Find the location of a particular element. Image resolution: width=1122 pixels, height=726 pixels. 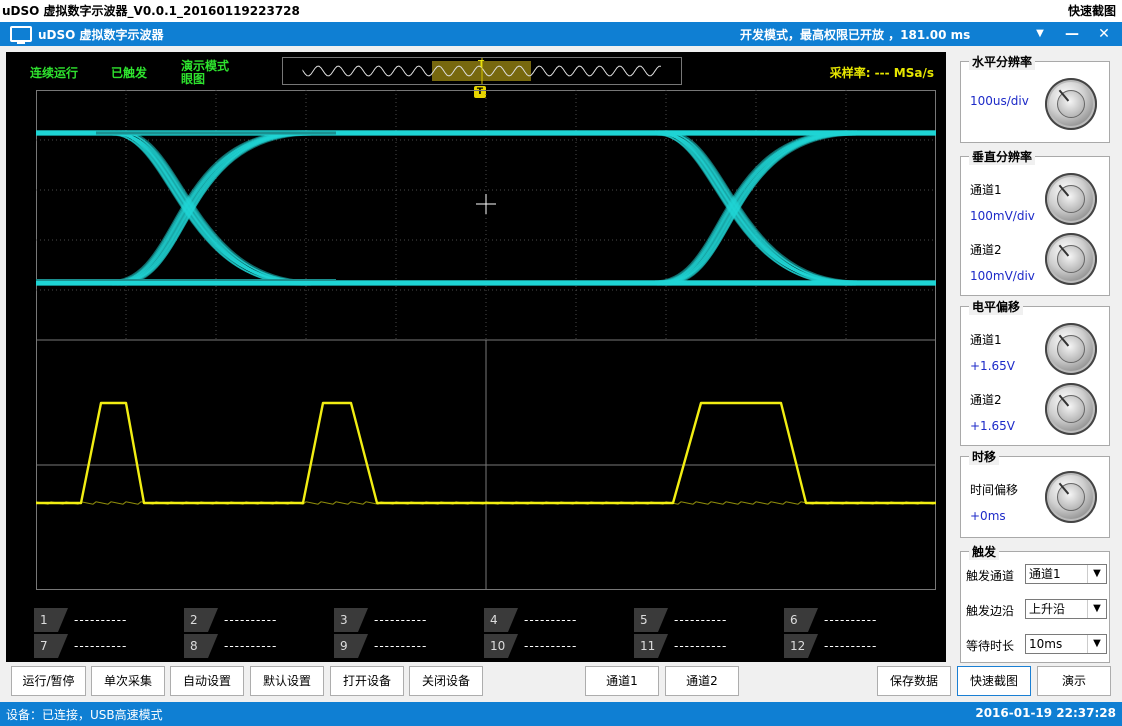

measurement-cell: 12 ---------- is located at coordinates (858, 646).